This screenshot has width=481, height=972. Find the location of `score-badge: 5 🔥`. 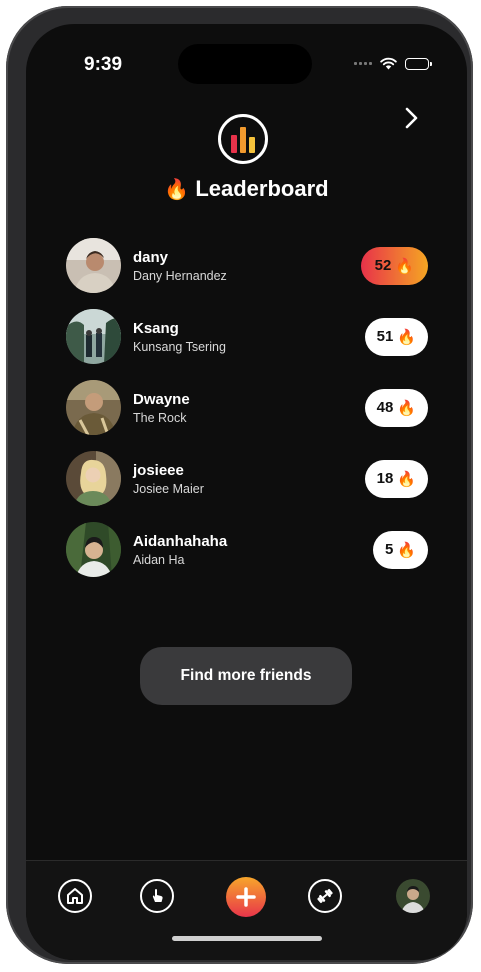

score-badge: 5 🔥 is located at coordinates (400, 549).